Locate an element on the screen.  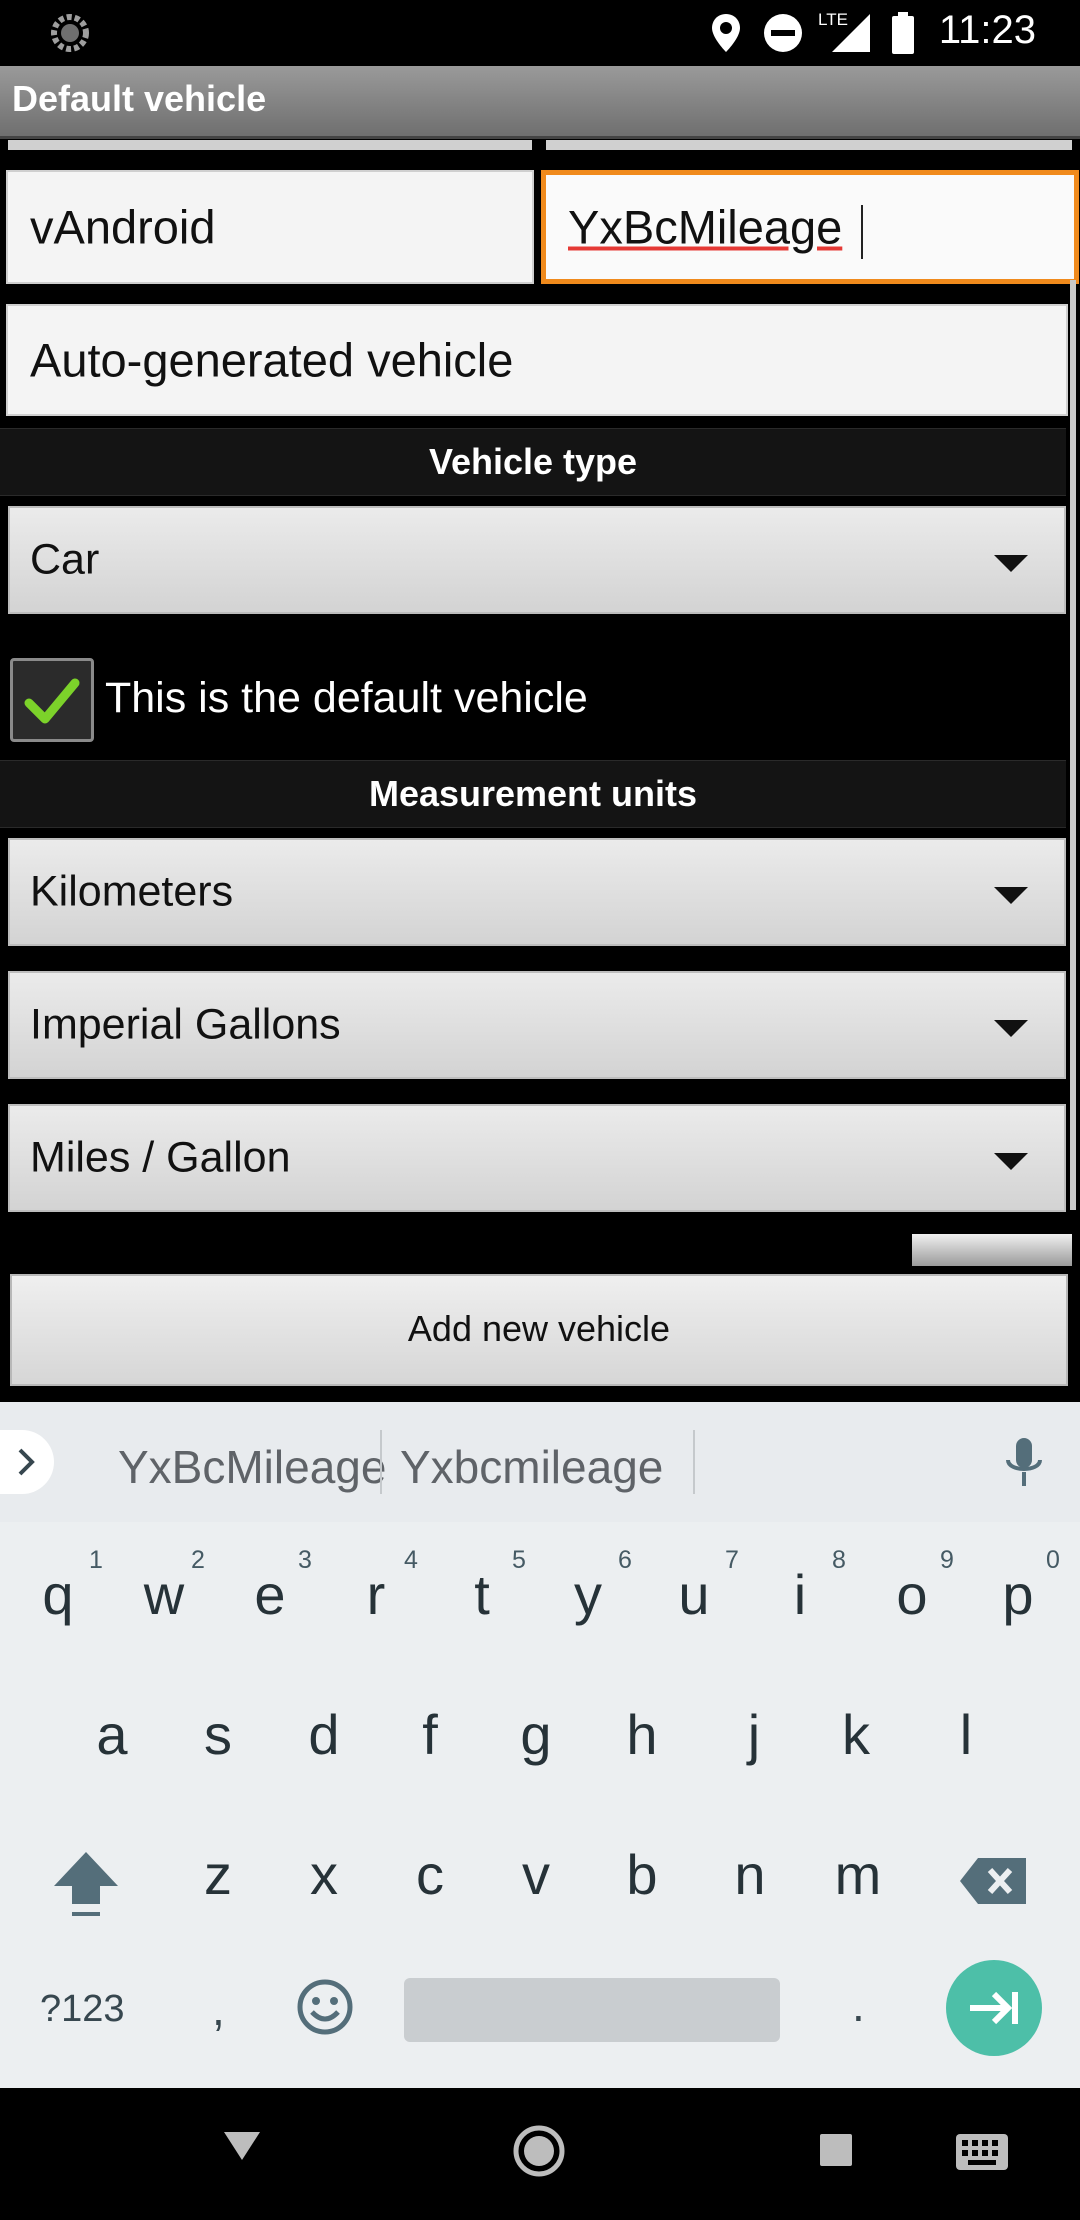
economy-unit-dropdown: Miles / Gallon is located at coordinates (537, 1158).